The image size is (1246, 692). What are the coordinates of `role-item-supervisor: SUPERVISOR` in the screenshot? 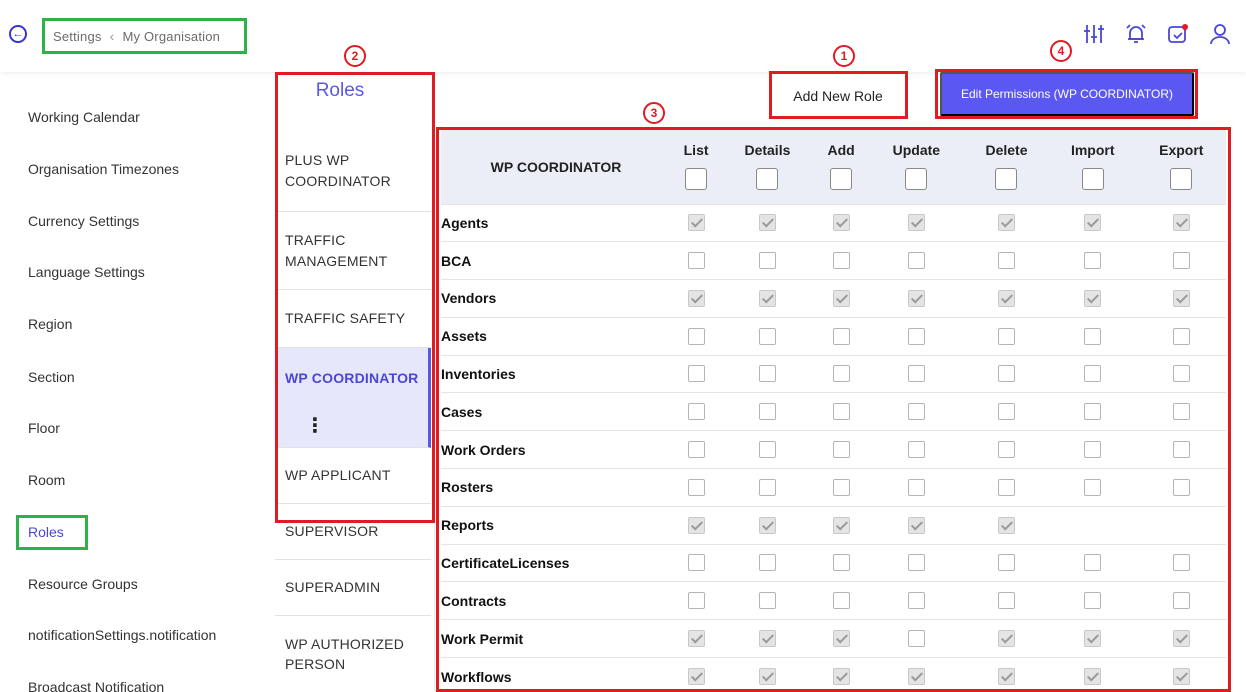 It's located at (353, 532).